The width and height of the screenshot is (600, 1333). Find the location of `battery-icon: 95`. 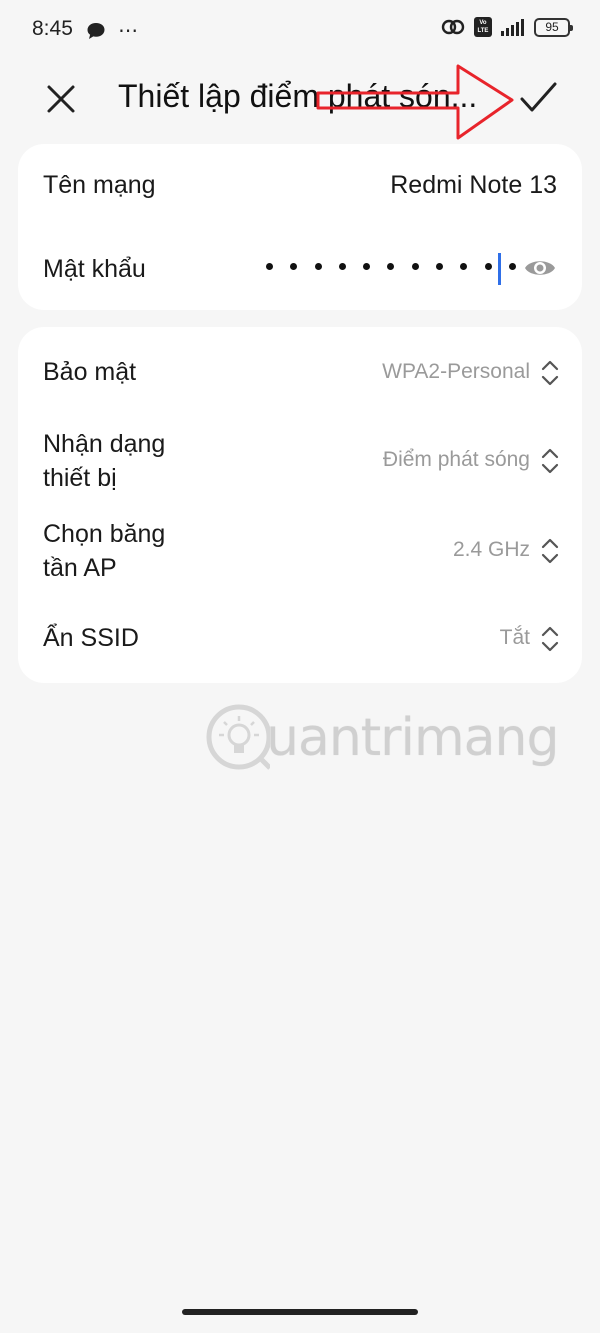

battery-icon: 95 is located at coordinates (553, 27).